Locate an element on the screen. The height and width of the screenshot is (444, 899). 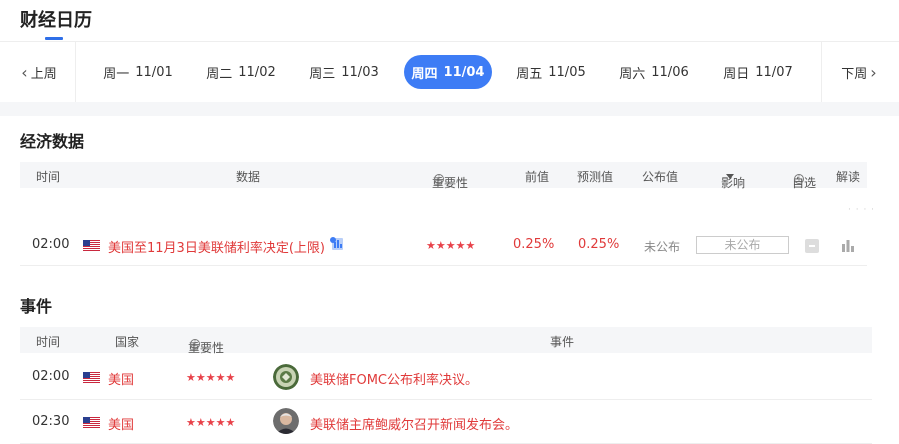
row-previous: 0.25% is located at coordinates (534, 244).